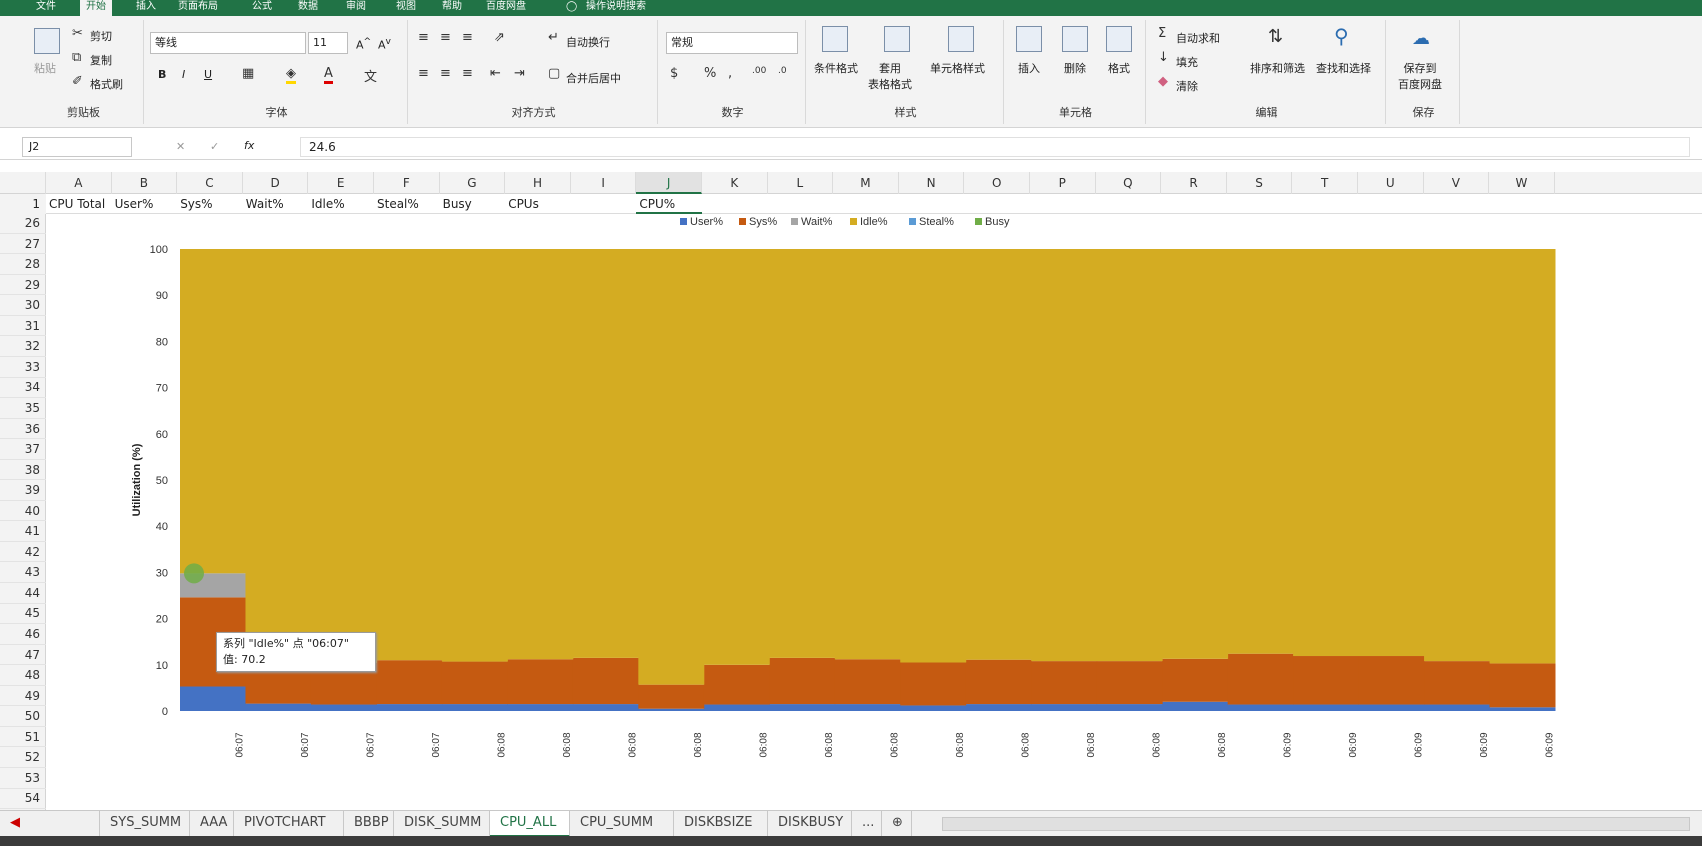 Image resolution: width=1702 pixels, height=846 pixels. What do you see at coordinates (79, 183) in the screenshot?
I see `column-header-a: A` at bounding box center [79, 183].